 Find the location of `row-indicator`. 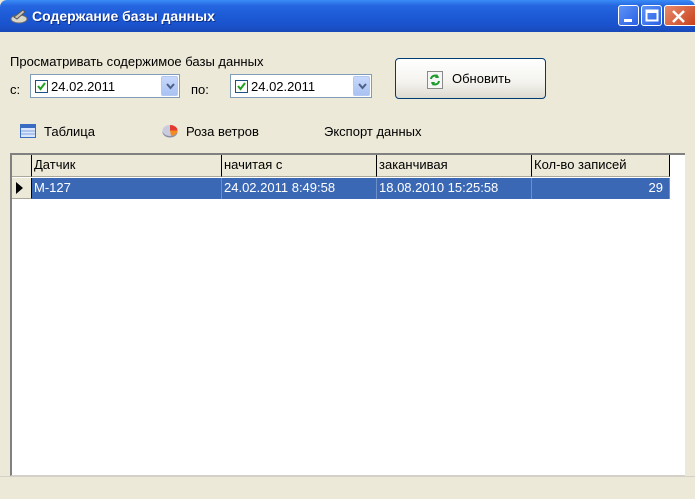

row-indicator is located at coordinates (22, 188).